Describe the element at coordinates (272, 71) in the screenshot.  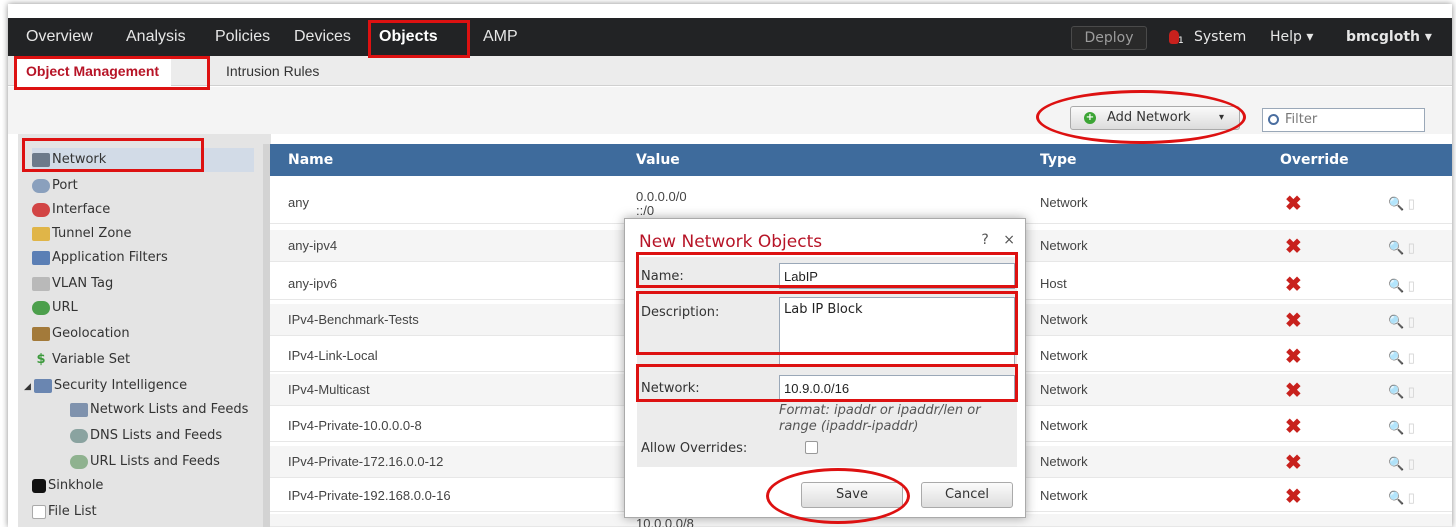
I see `tab-intrusion-rules: Intrusion Rules` at that location.